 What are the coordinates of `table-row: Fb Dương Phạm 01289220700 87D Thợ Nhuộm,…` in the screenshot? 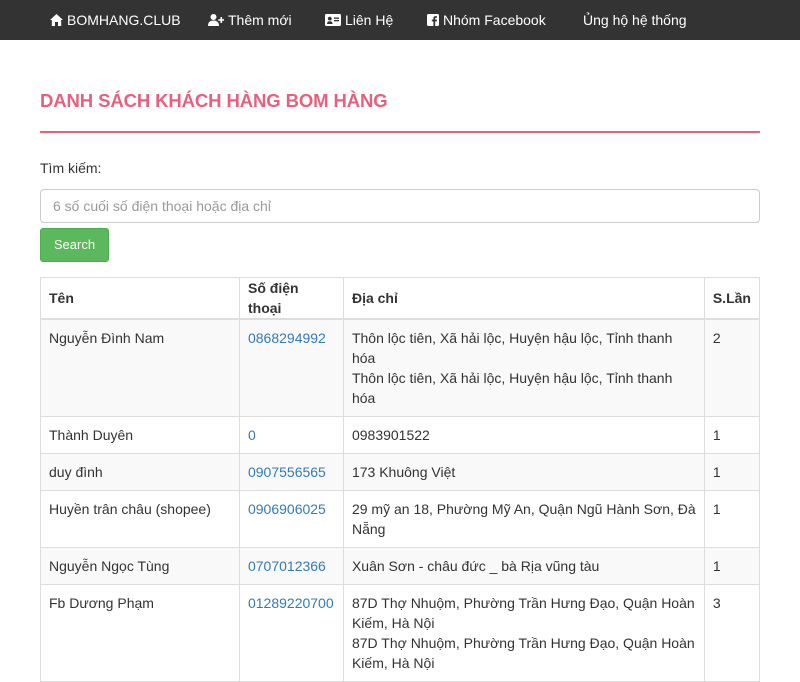 It's located at (400, 633).